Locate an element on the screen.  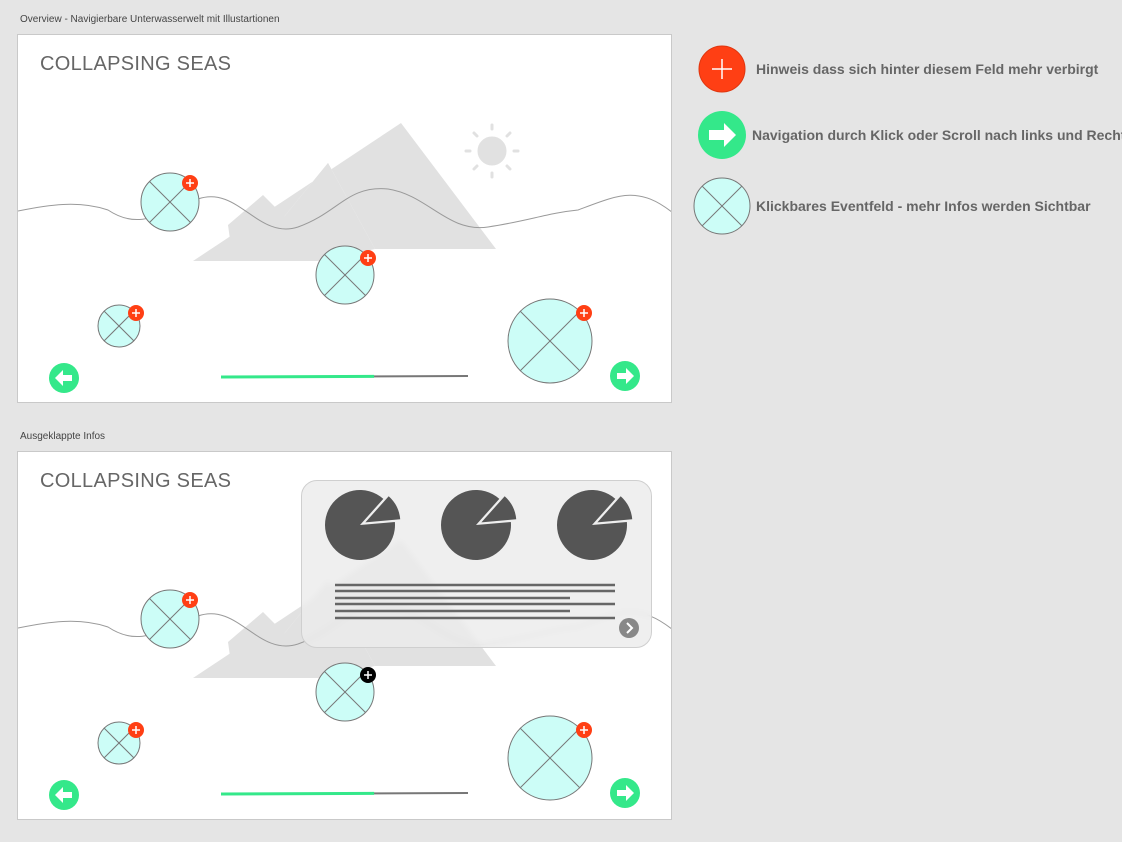
artboard-label-expanded: Ausgeklappte Infos is located at coordinates (63, 436).